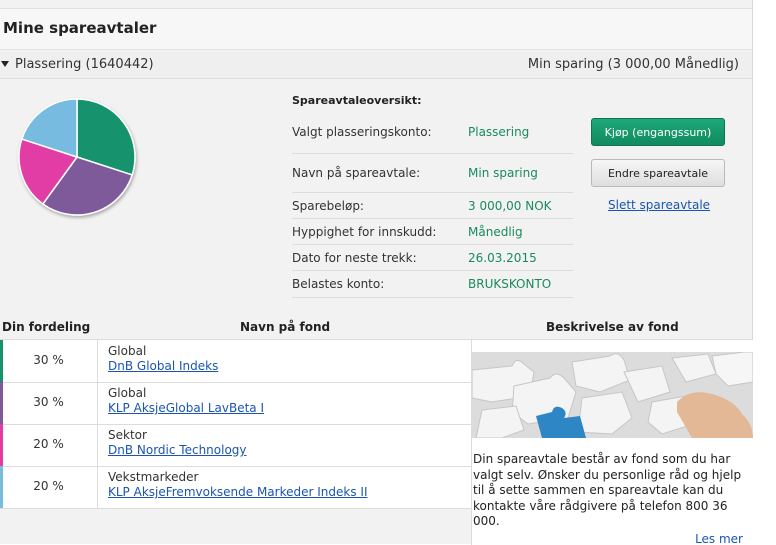 Image resolution: width=776 pixels, height=545 pixels. What do you see at coordinates (432, 173) in the screenshot?
I see `overview-row: Navn på spareavtale: Min sparing` at bounding box center [432, 173].